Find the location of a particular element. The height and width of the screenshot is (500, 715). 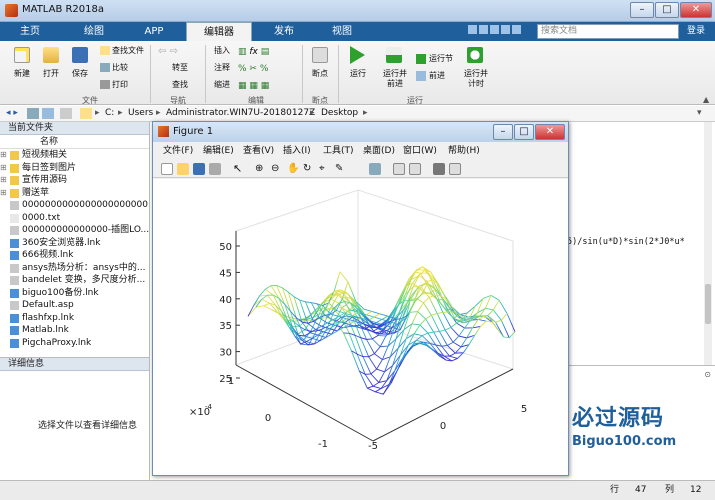

menu-insert: 插入(I) is located at coordinates (297, 151).